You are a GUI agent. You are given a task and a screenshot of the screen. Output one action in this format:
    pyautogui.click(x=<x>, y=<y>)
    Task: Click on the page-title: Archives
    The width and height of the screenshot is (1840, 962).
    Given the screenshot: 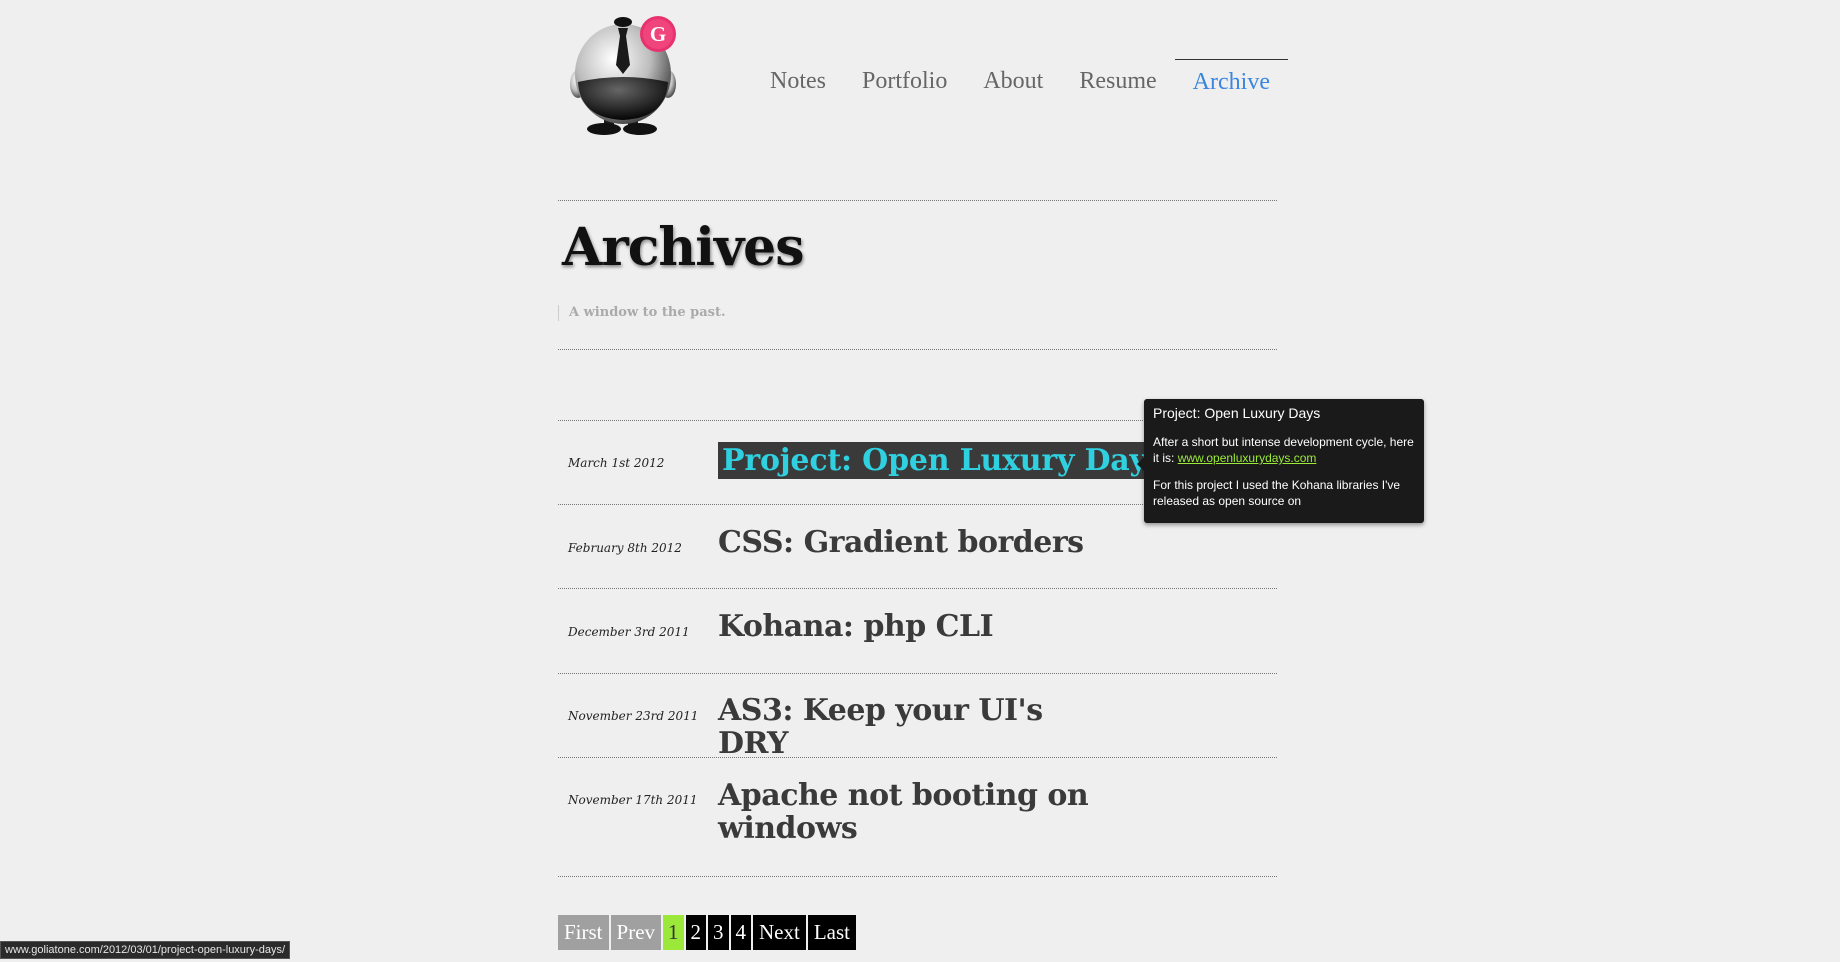 What is the action you would take?
    pyautogui.click(x=683, y=247)
    